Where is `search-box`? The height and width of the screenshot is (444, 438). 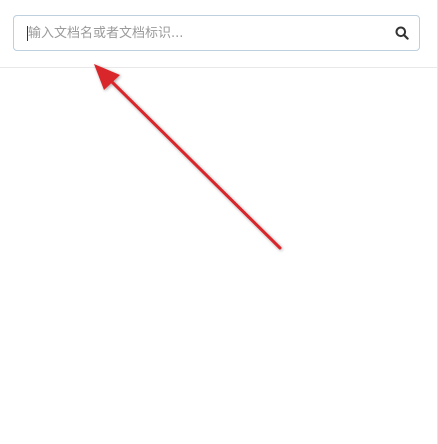 search-box is located at coordinates (216, 33).